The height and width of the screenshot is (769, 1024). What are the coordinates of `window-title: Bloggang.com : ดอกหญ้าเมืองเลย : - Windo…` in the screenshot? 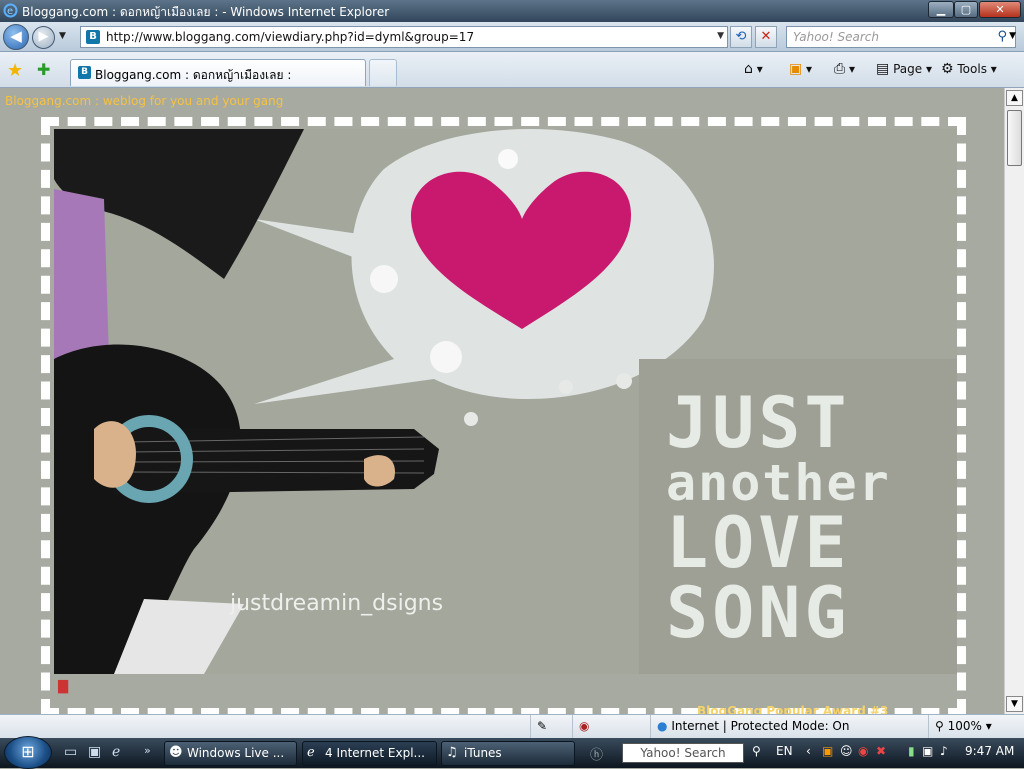 It's located at (206, 12).